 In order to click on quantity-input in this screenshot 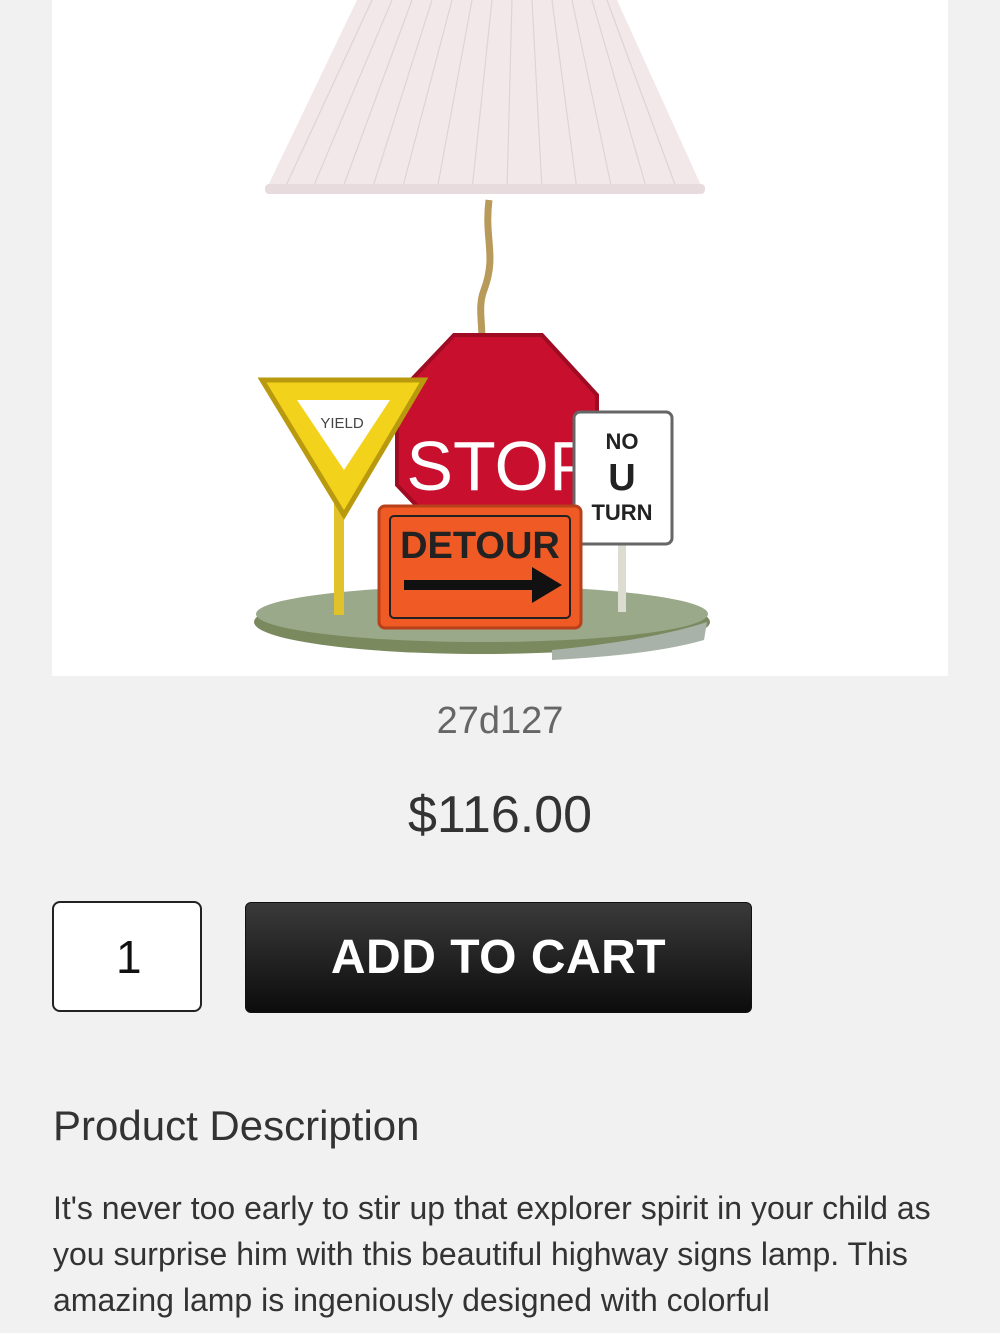, I will do `click(127, 956)`.